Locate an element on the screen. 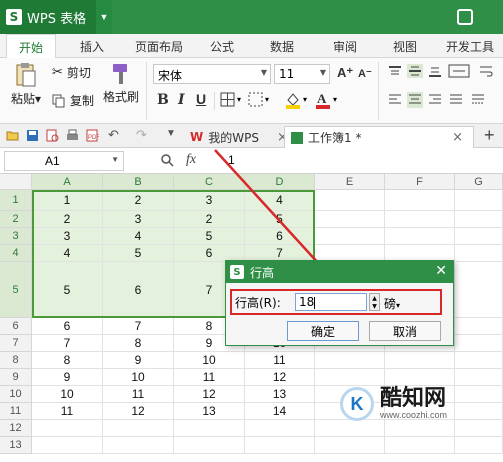 Image resolution: width=503 pixels, height=462 pixels. close-icon: ✕ is located at coordinates (441, 271).